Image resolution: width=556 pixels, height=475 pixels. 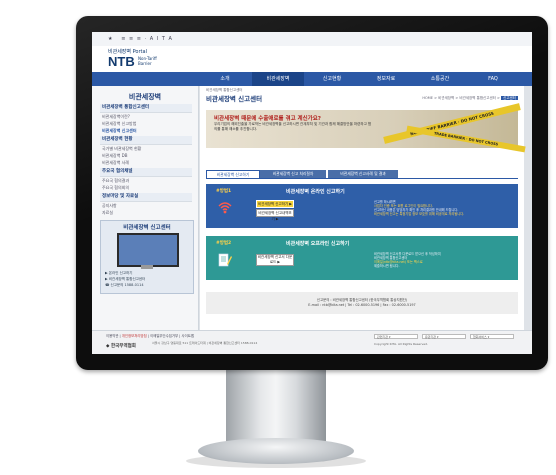 I want to click on method-label: #방법2, so click(x=224, y=243).